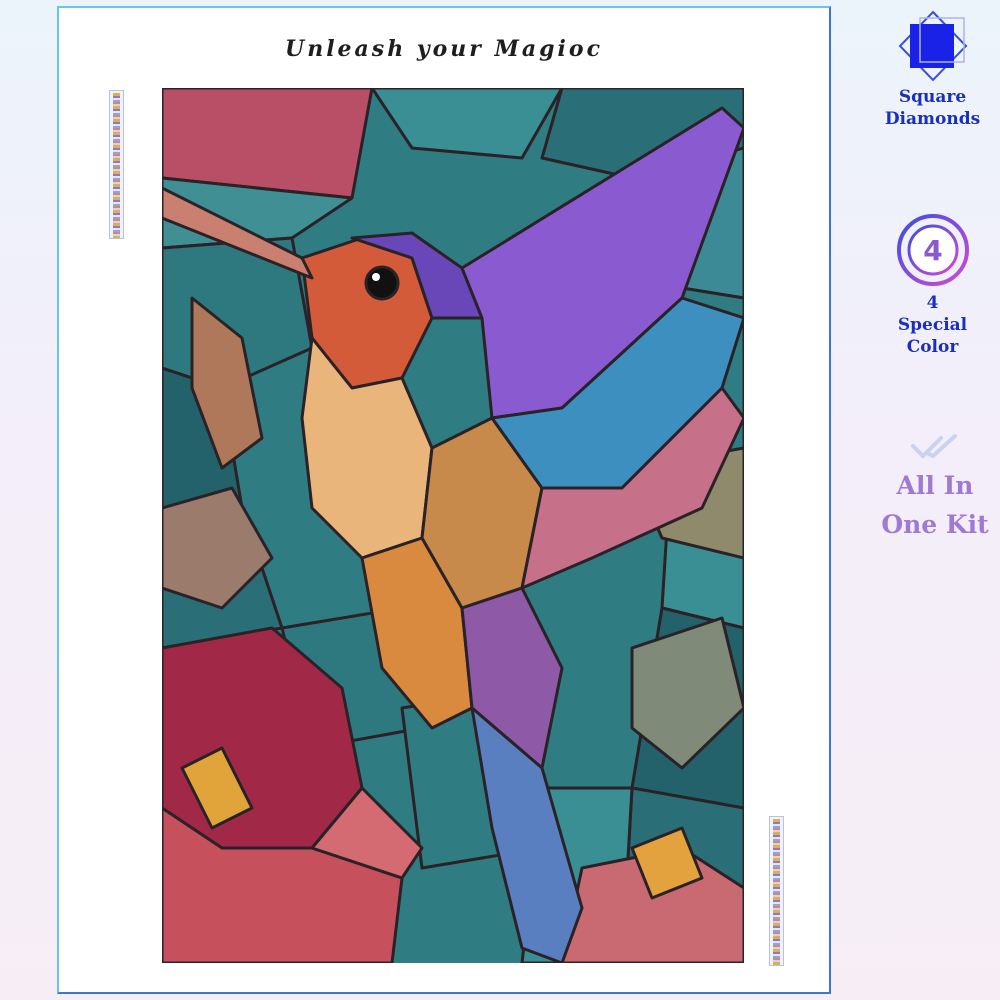 This screenshot has height=1000, width=1000. I want to click on poster-headline: Unleash your Magioc, so click(444, 49).